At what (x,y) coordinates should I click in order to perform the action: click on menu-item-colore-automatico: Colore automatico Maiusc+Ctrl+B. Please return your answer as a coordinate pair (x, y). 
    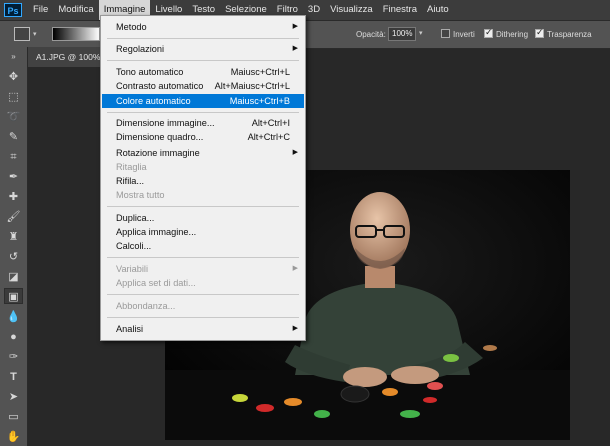
    Looking at the image, I should click on (203, 101).